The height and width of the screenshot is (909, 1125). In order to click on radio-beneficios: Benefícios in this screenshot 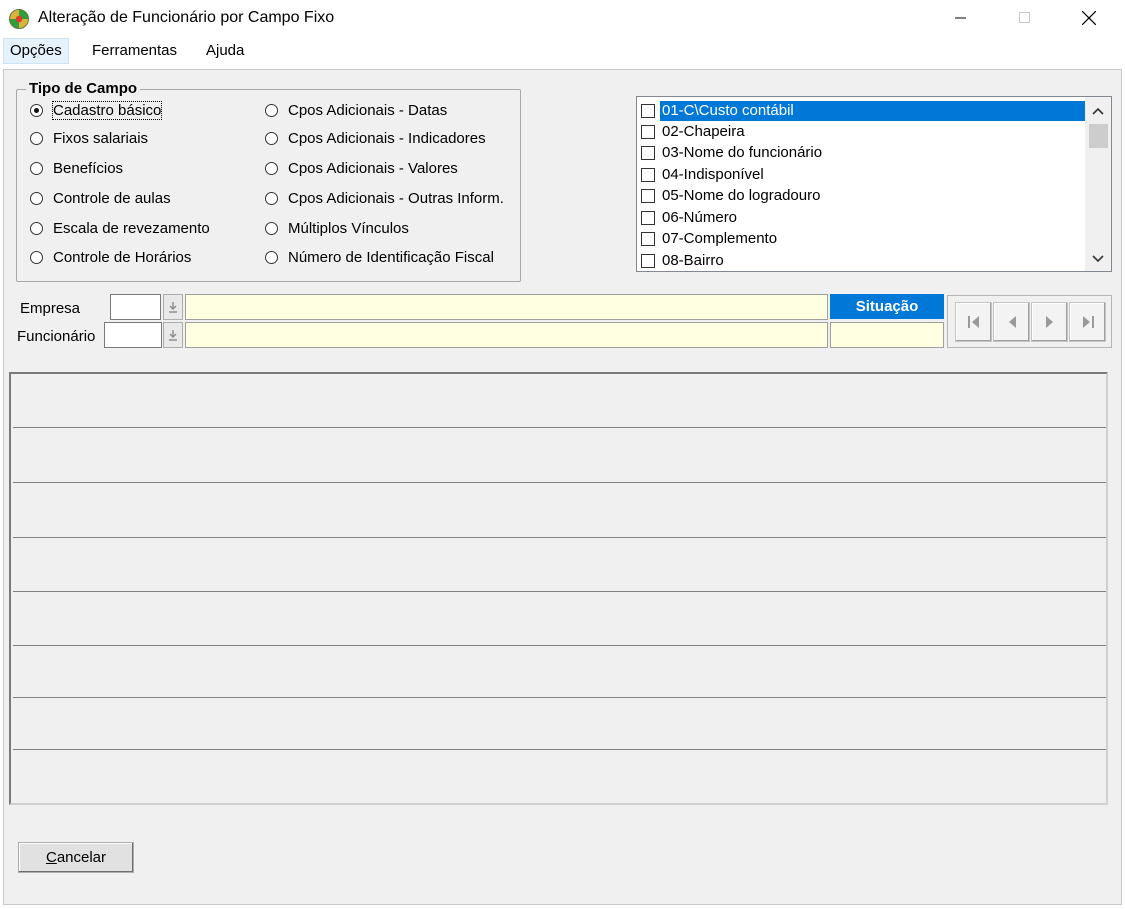, I will do `click(76, 168)`.